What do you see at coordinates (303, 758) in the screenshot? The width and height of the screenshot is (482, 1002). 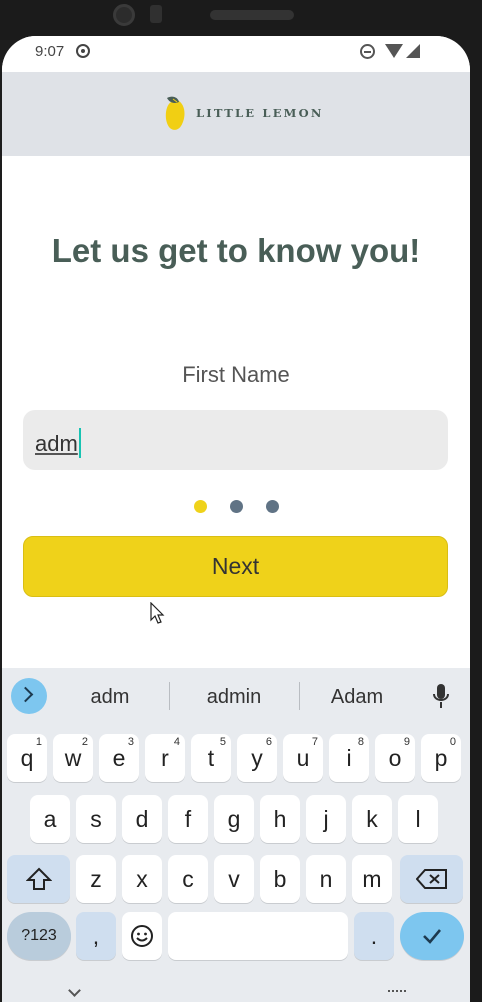 I see `key-u: u7` at bounding box center [303, 758].